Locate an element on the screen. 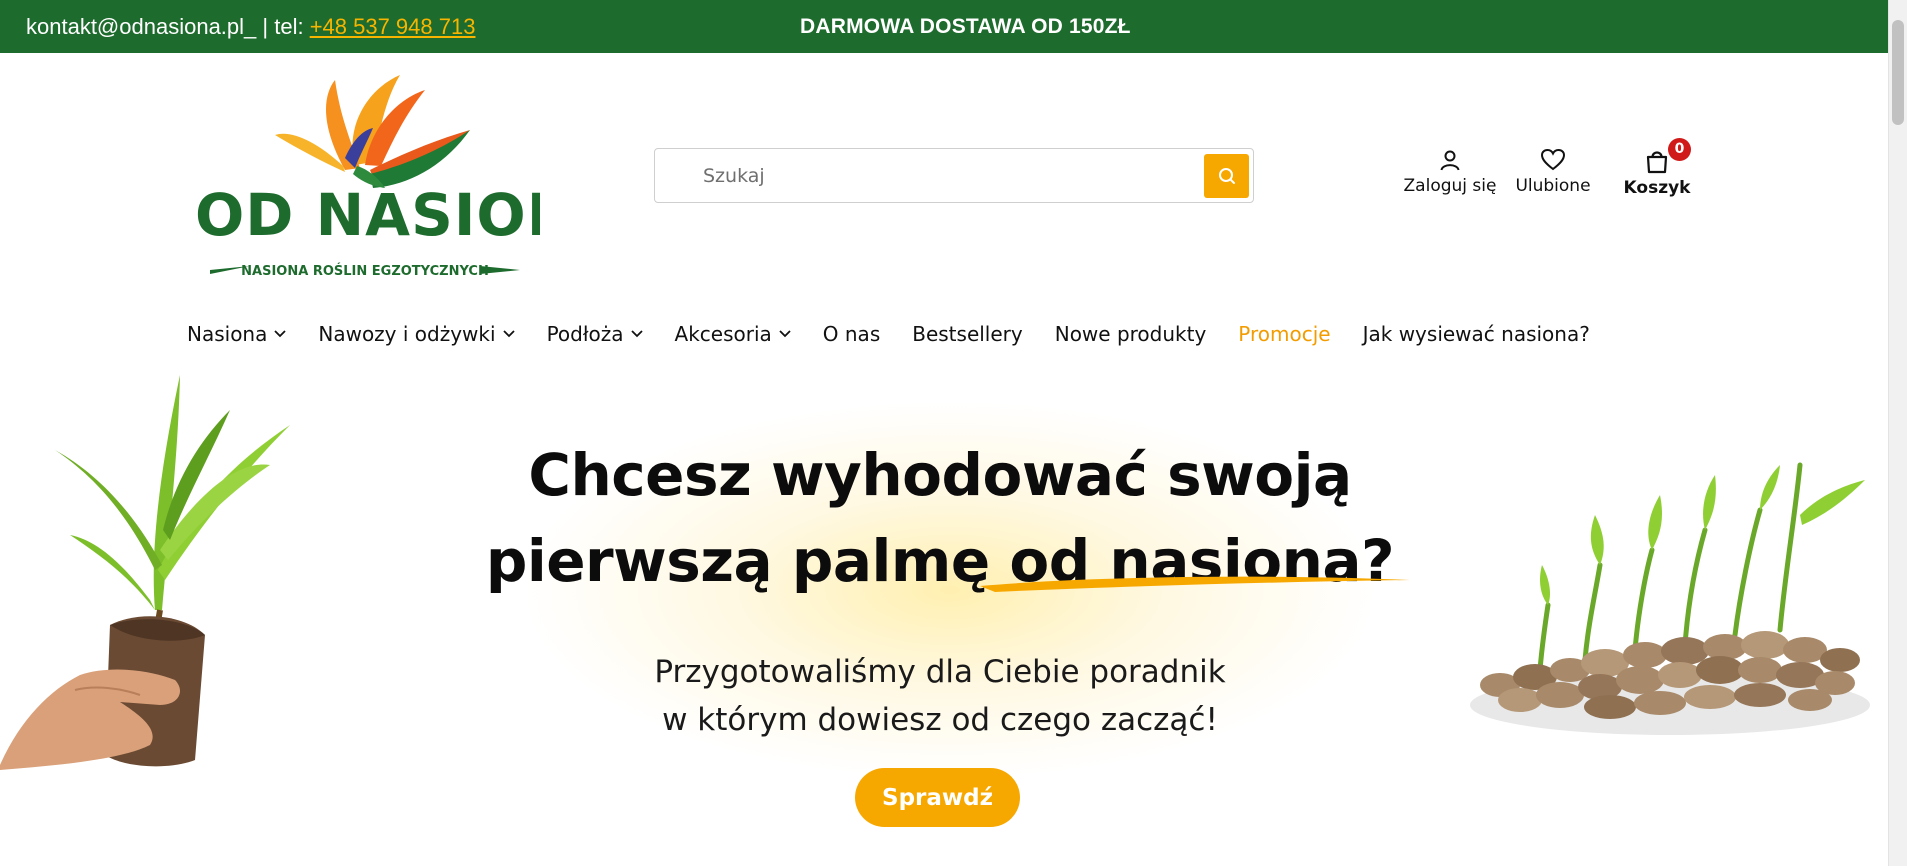 Image resolution: width=1907 pixels, height=866 pixels. logo-tagline: NASIONA ROŚLIN EGZOTYCZNYCH is located at coordinates (365, 271).